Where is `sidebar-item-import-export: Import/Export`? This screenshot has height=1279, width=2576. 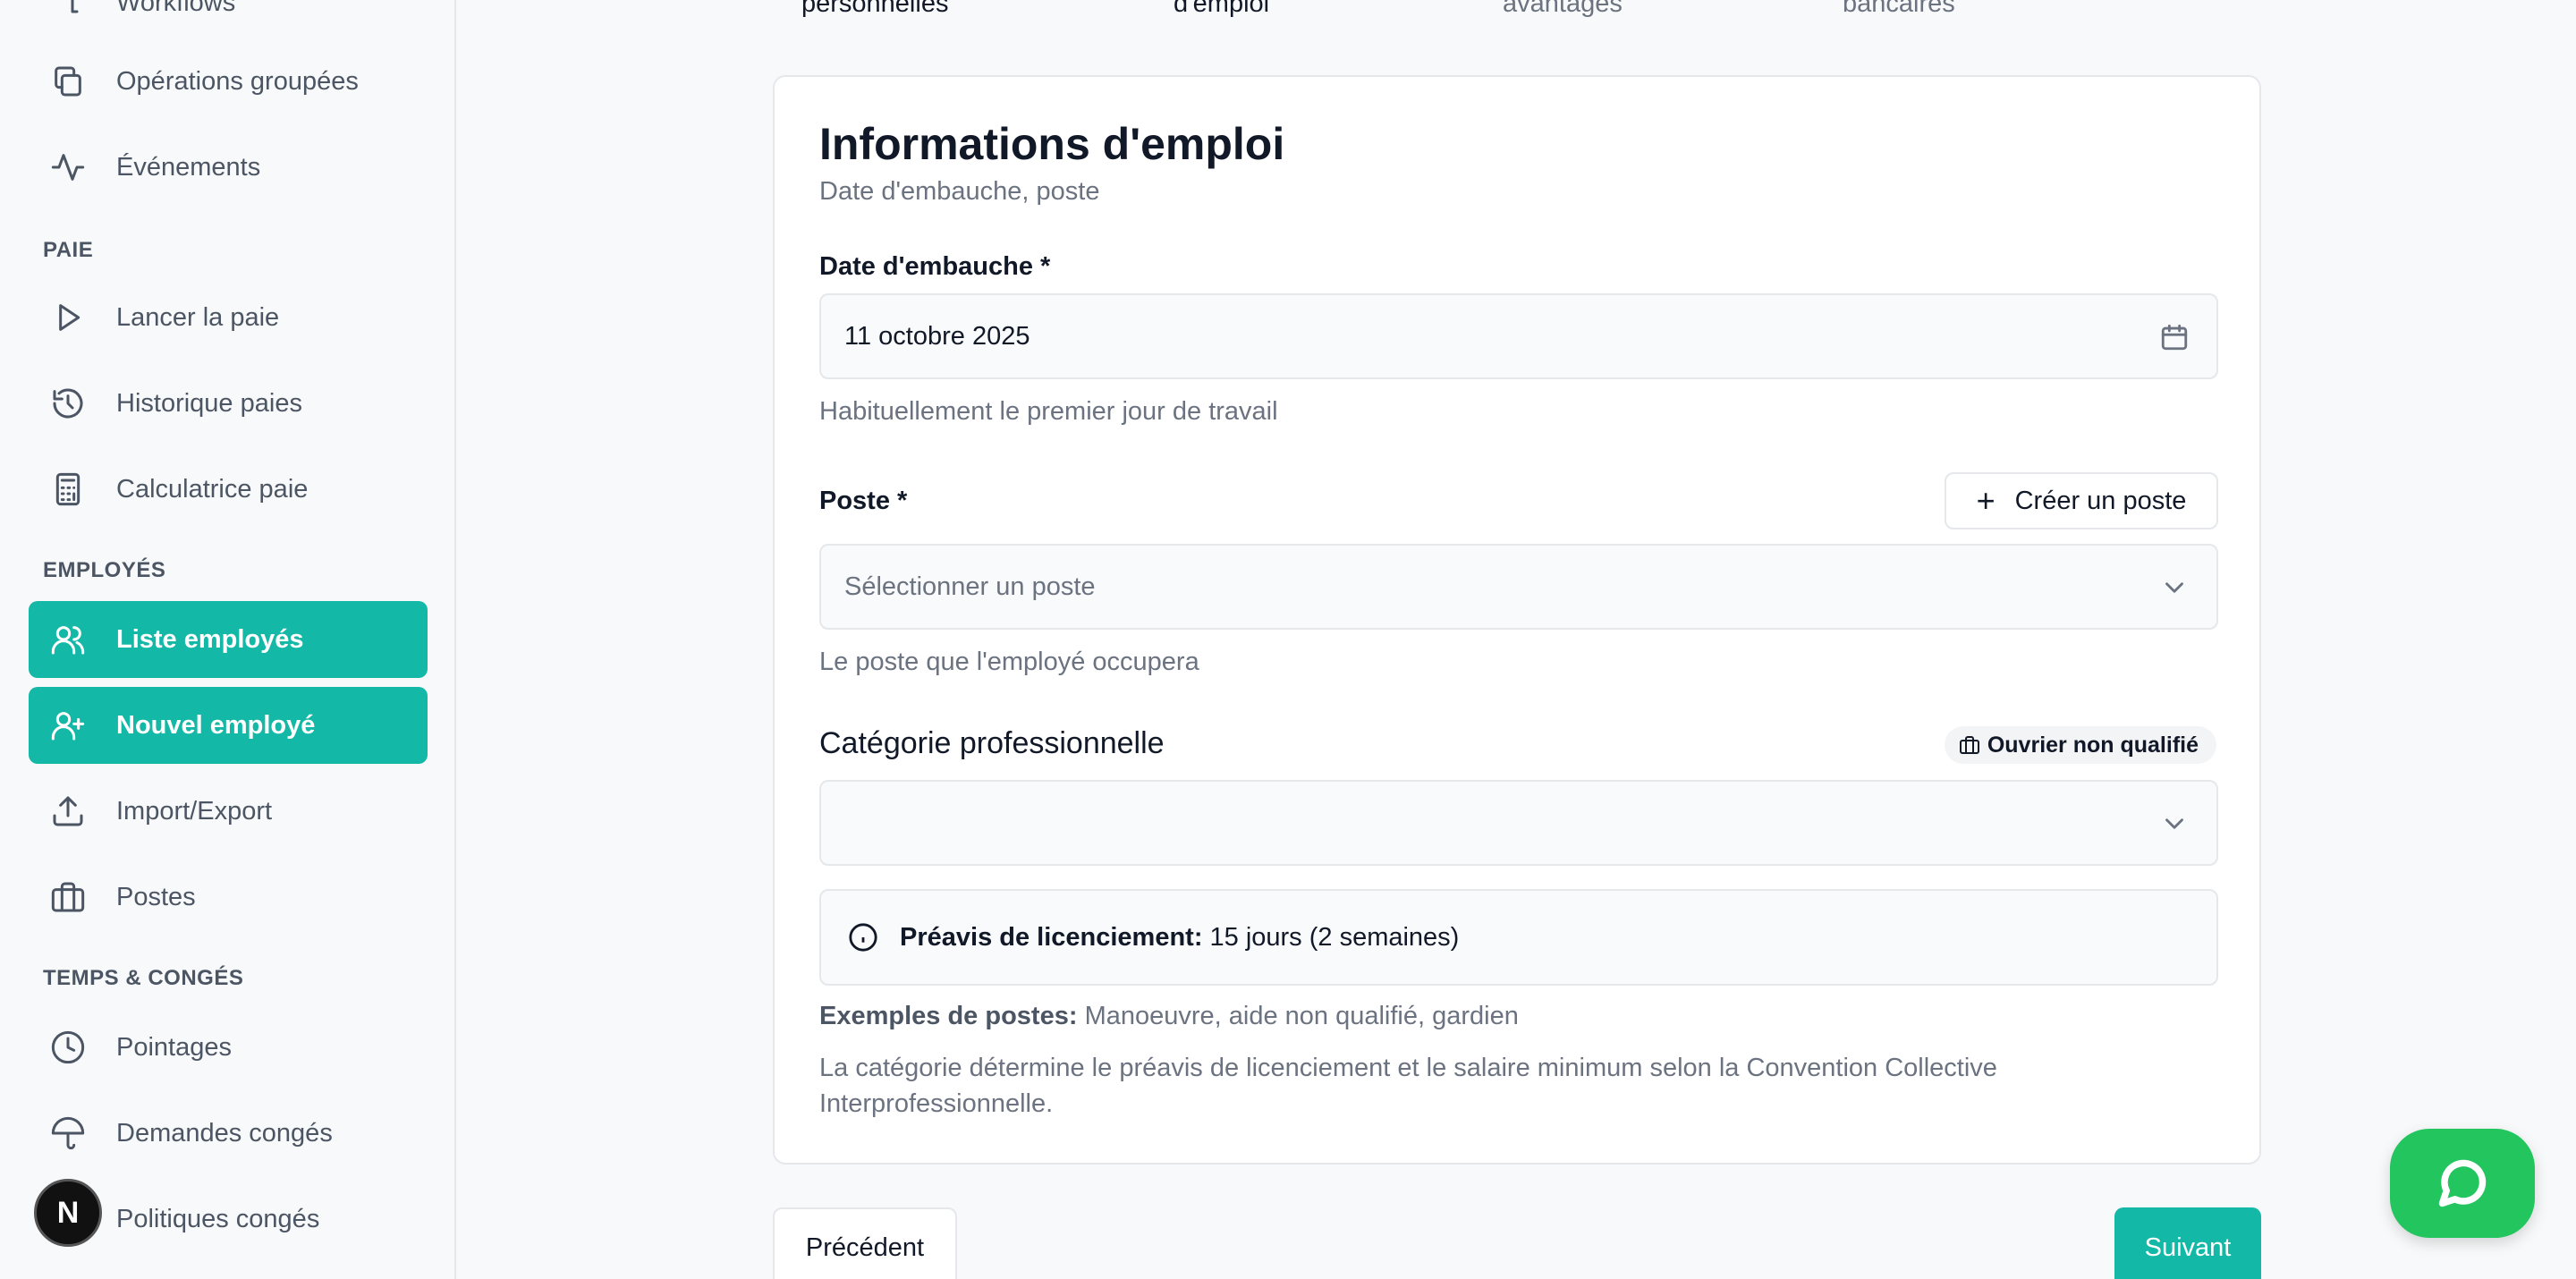
sidebar-item-import-export: Import/Export is located at coordinates (228, 812).